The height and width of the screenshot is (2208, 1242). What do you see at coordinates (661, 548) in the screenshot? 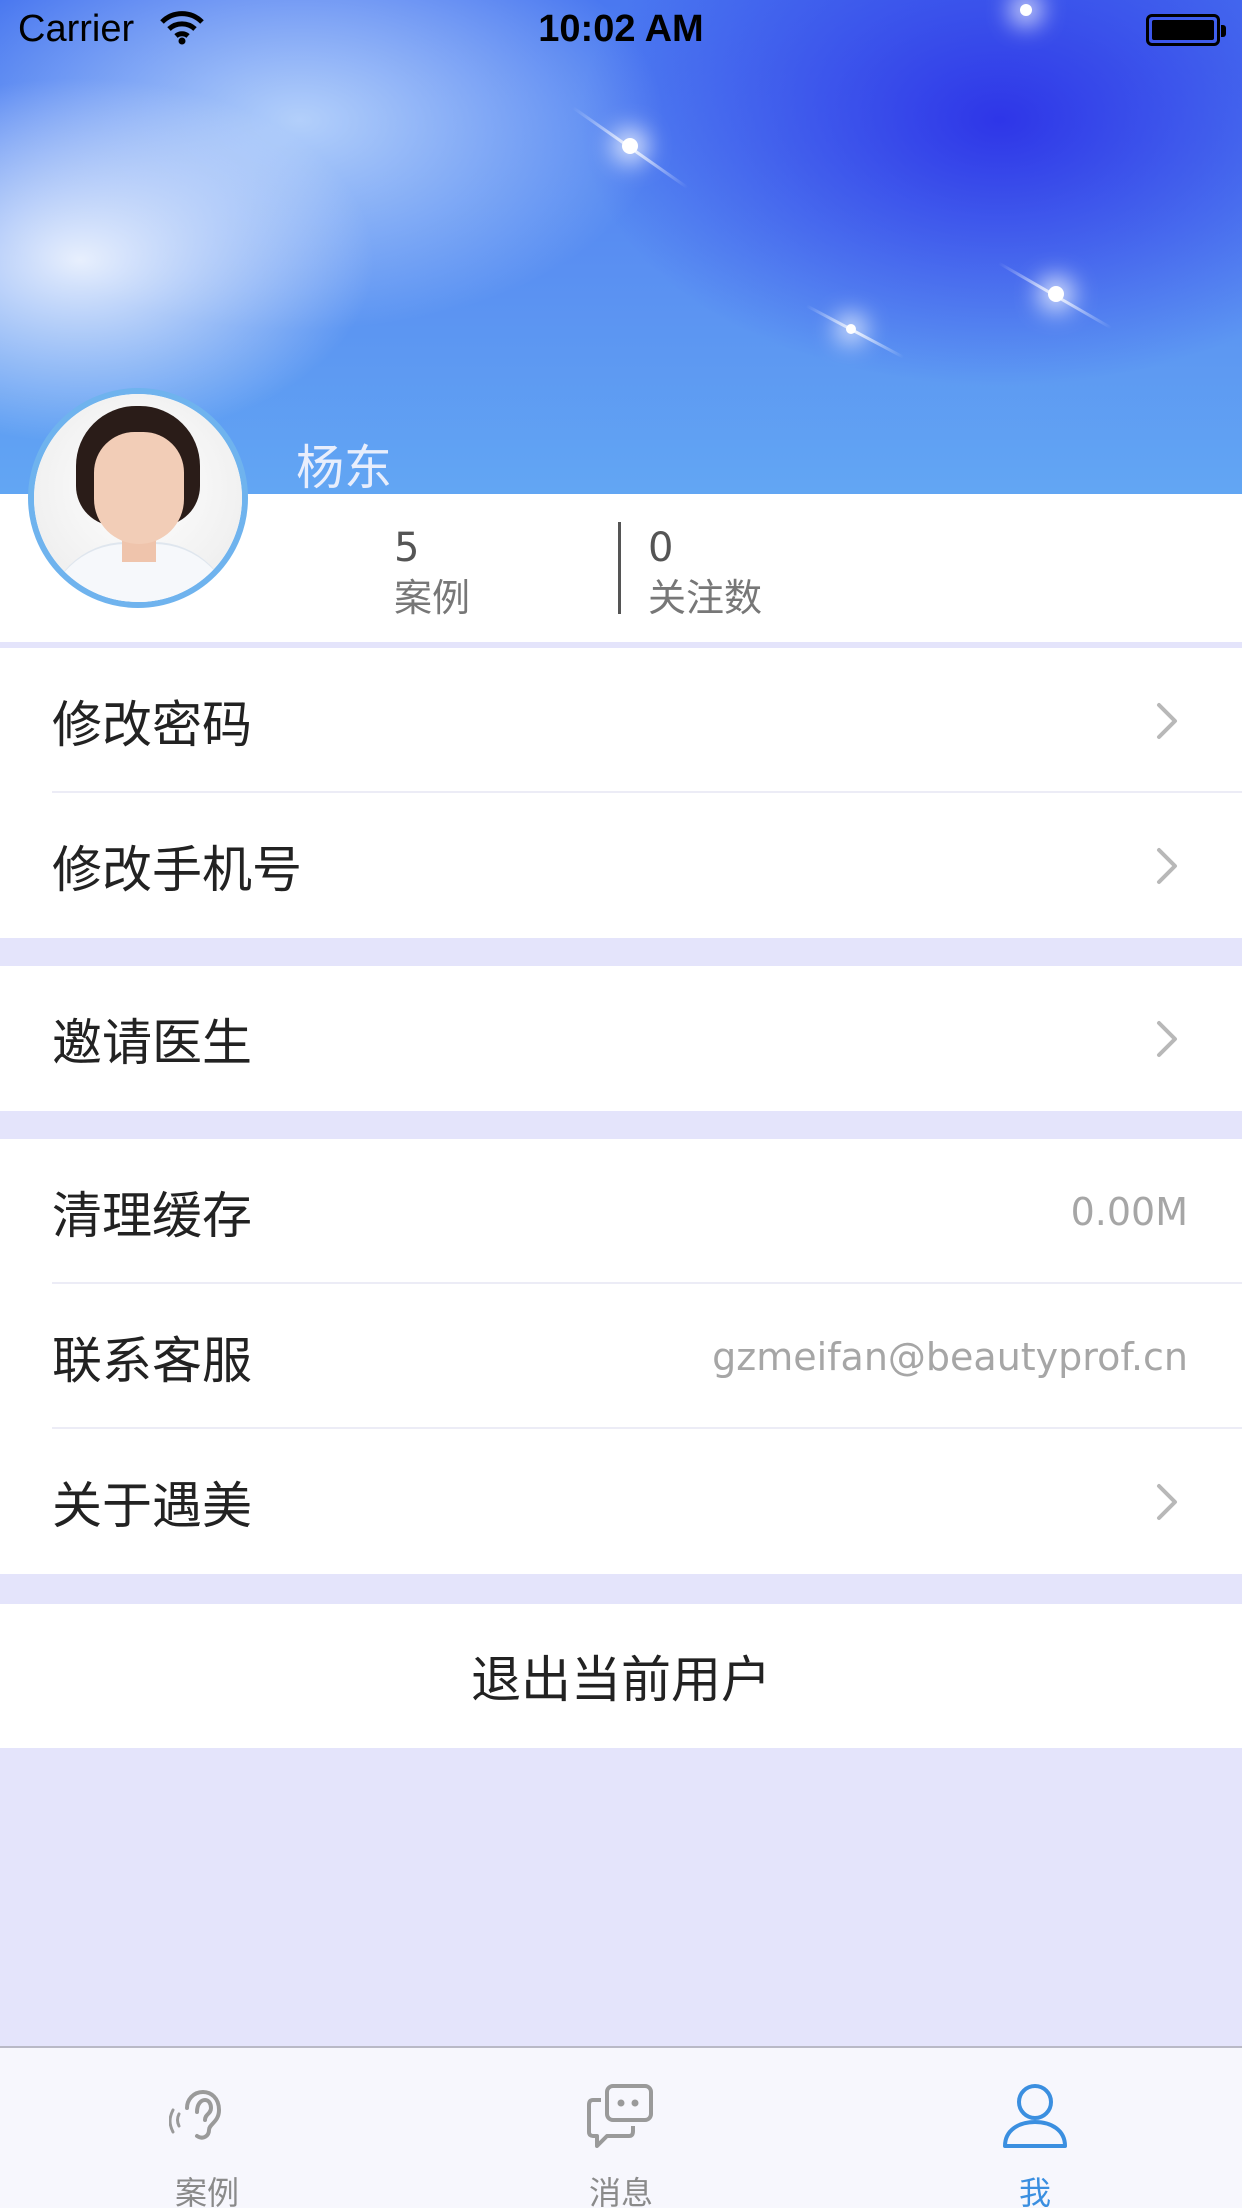
I see `stat-followers-count: 0` at bounding box center [661, 548].